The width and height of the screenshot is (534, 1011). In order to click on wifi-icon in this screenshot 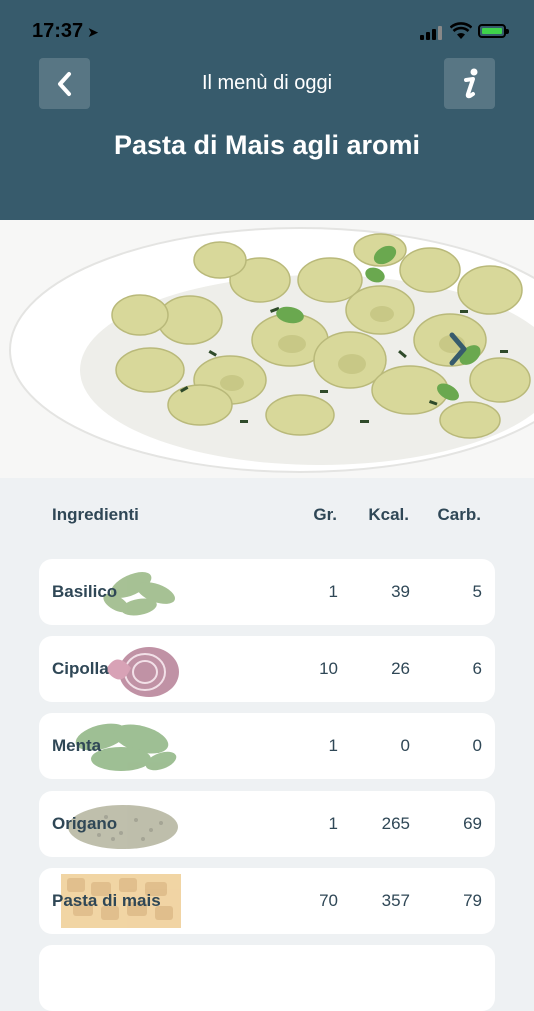, I will do `click(461, 30)`.